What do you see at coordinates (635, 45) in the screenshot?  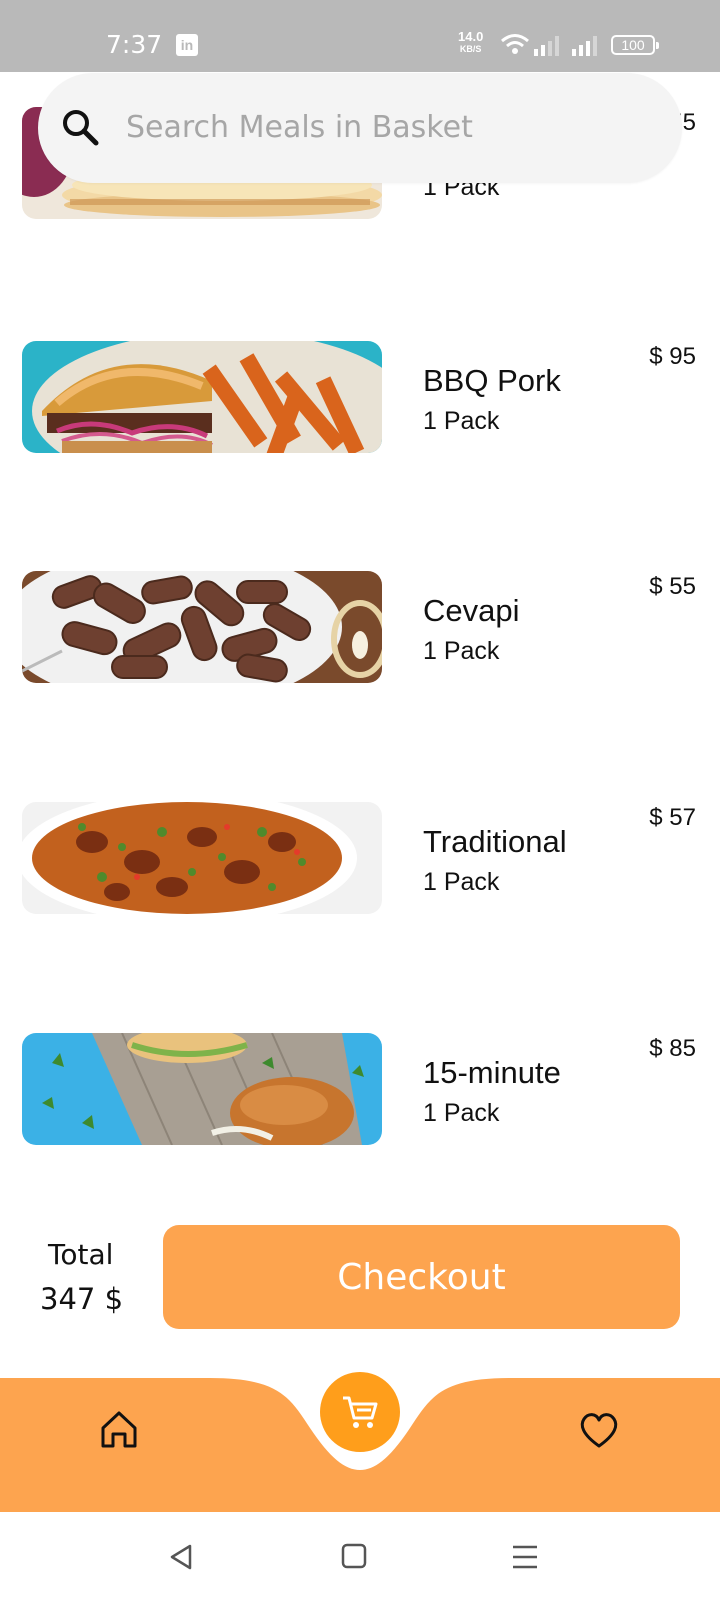 I see `battery-icon: 100` at bounding box center [635, 45].